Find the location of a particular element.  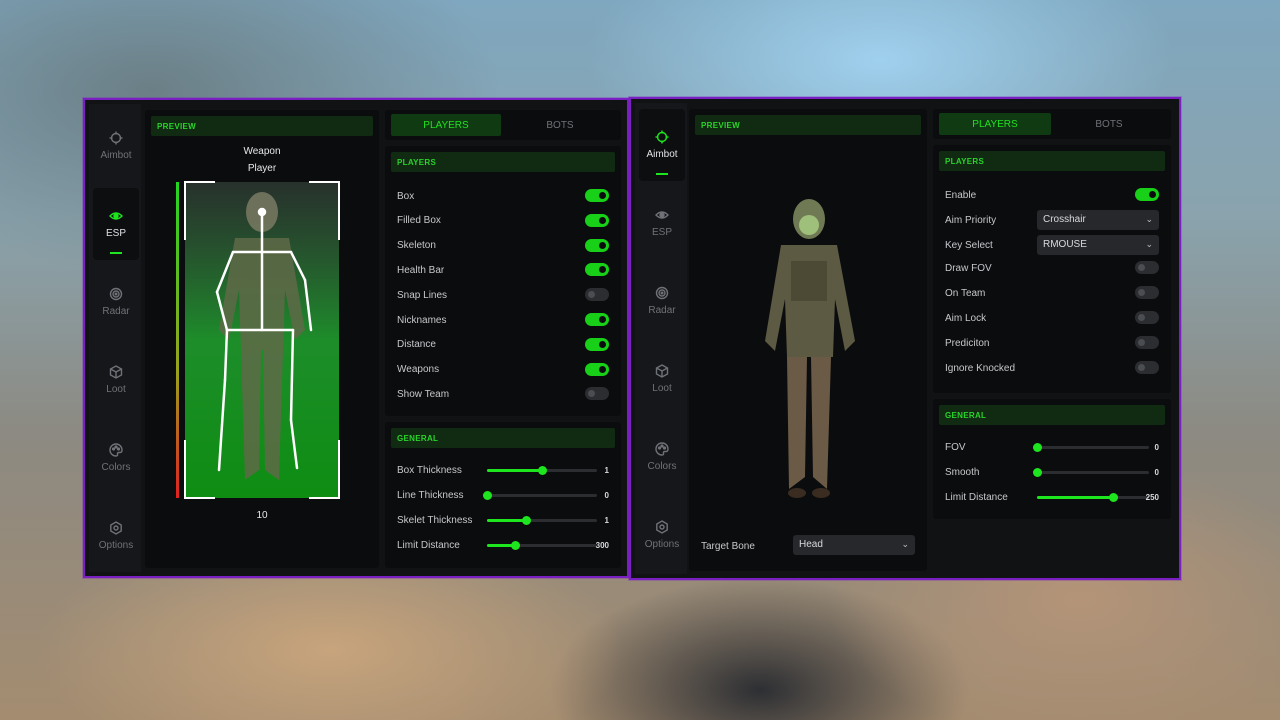

prediciton-toggle is located at coordinates (1147, 342).